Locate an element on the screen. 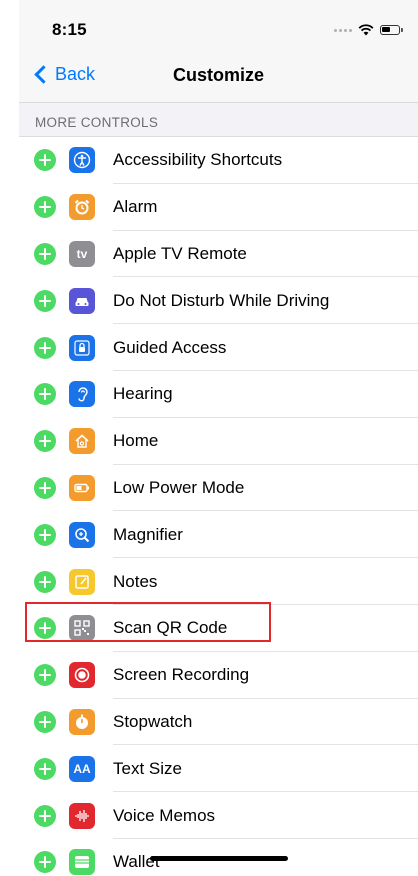 The height and width of the screenshot is (876, 418). control-label: Guided Access is located at coordinates (170, 347).